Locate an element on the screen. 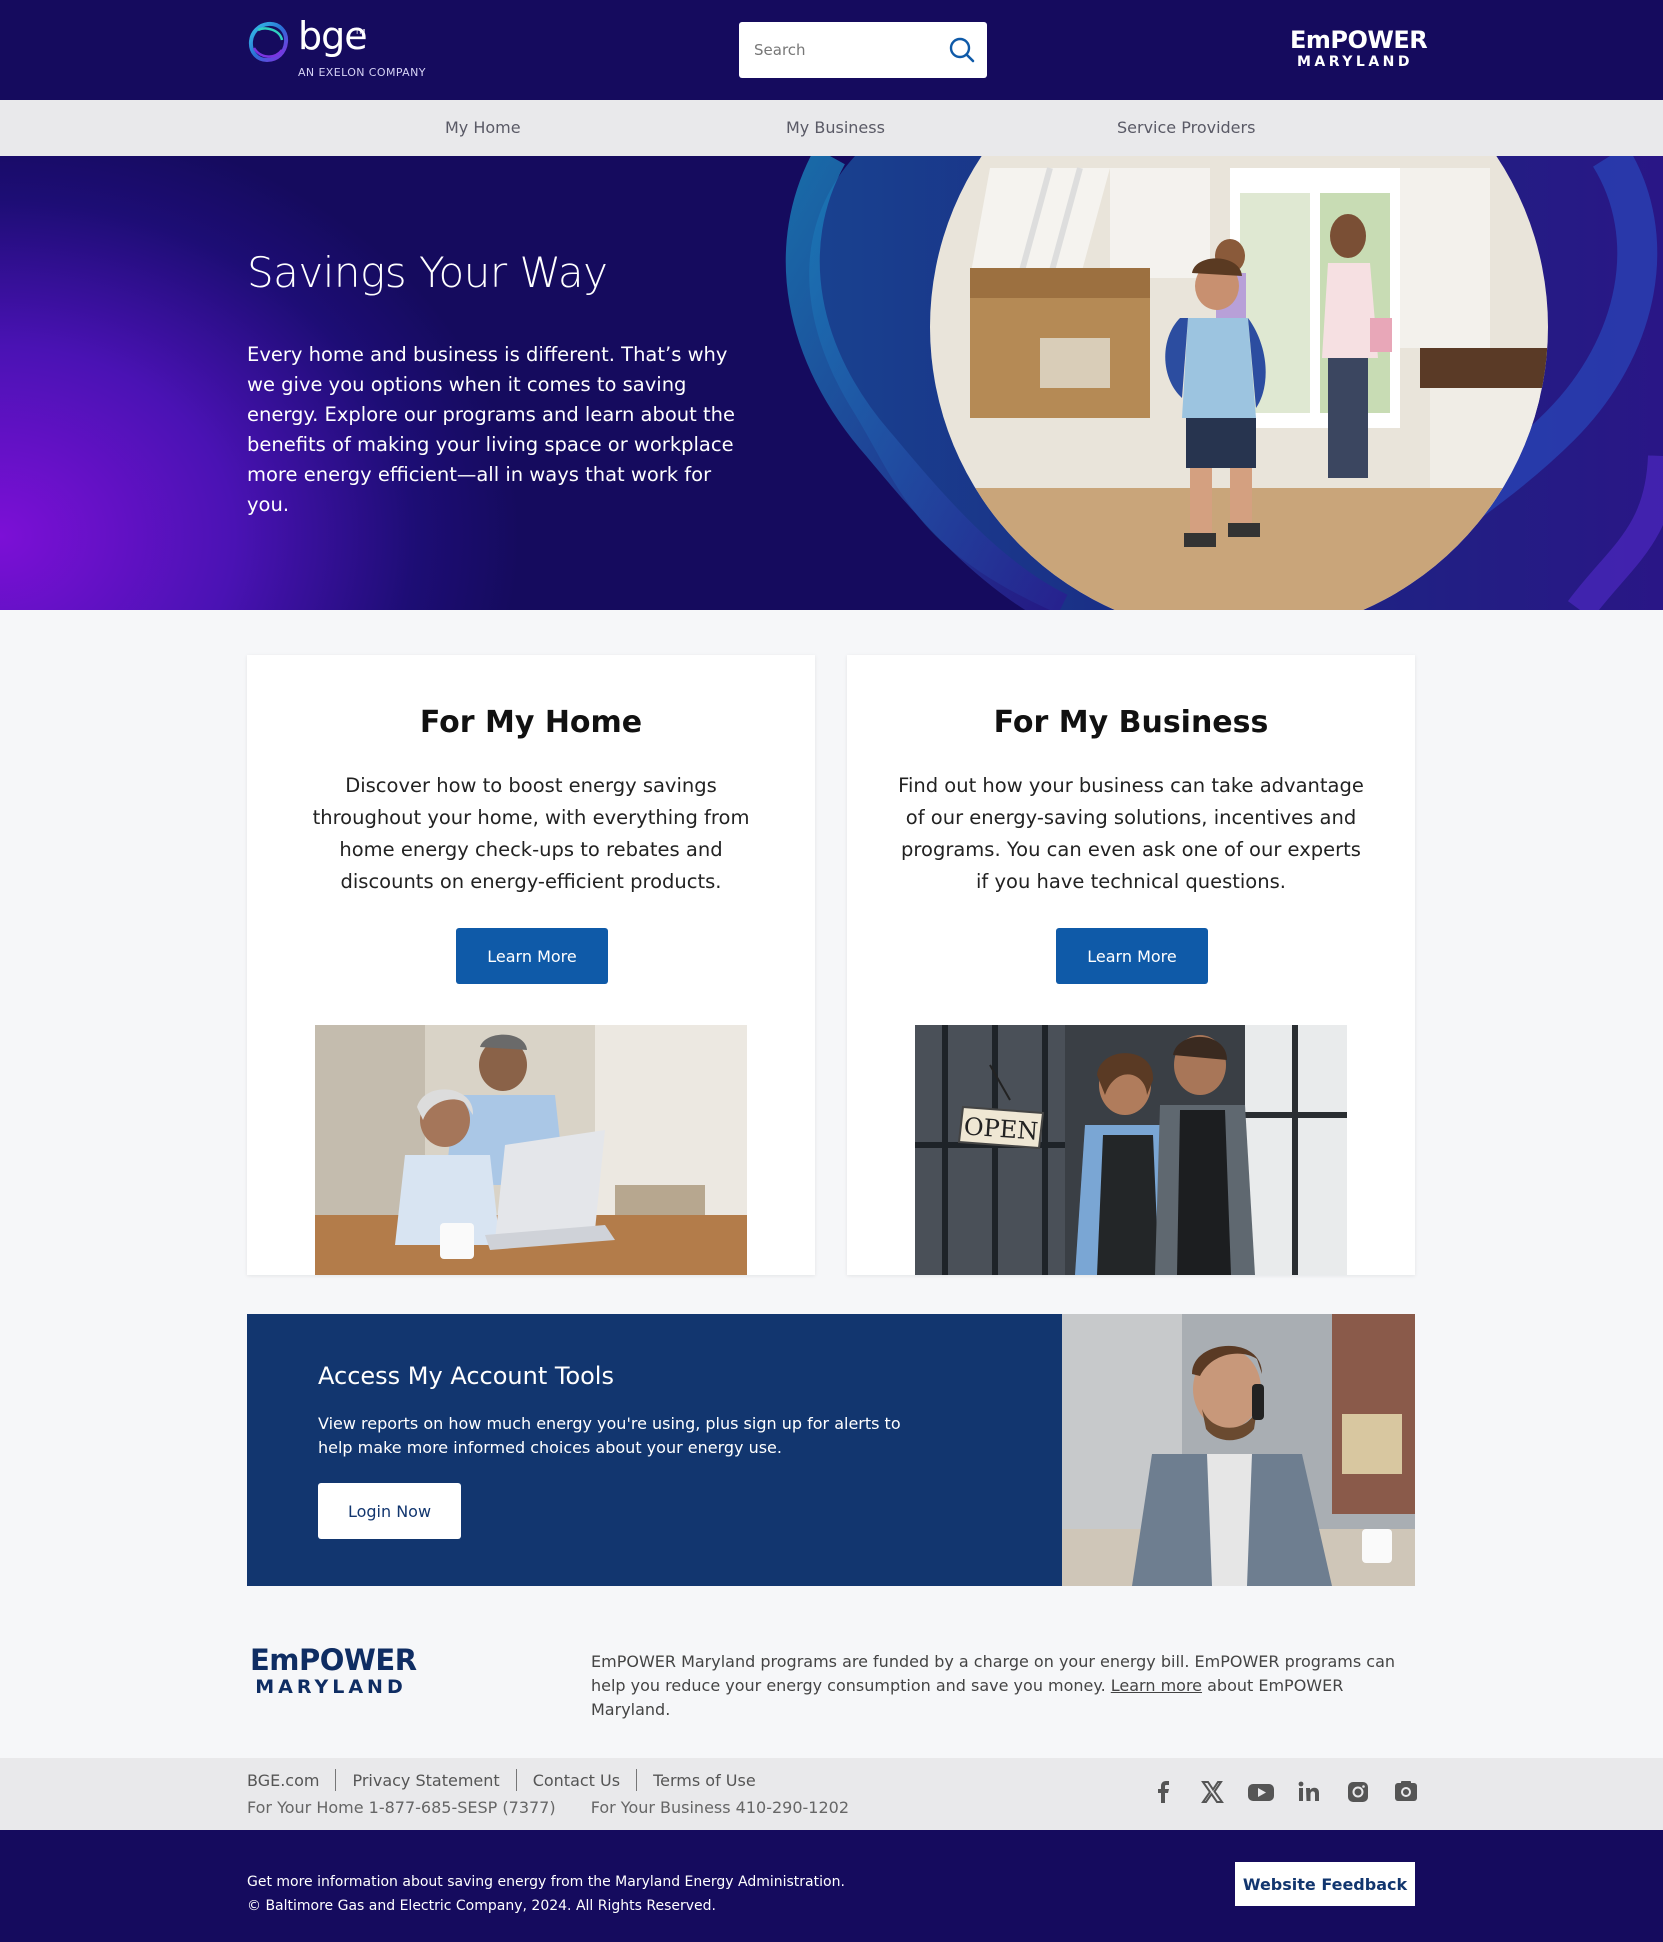  bge-wordmark: bge is located at coordinates (333, 36).